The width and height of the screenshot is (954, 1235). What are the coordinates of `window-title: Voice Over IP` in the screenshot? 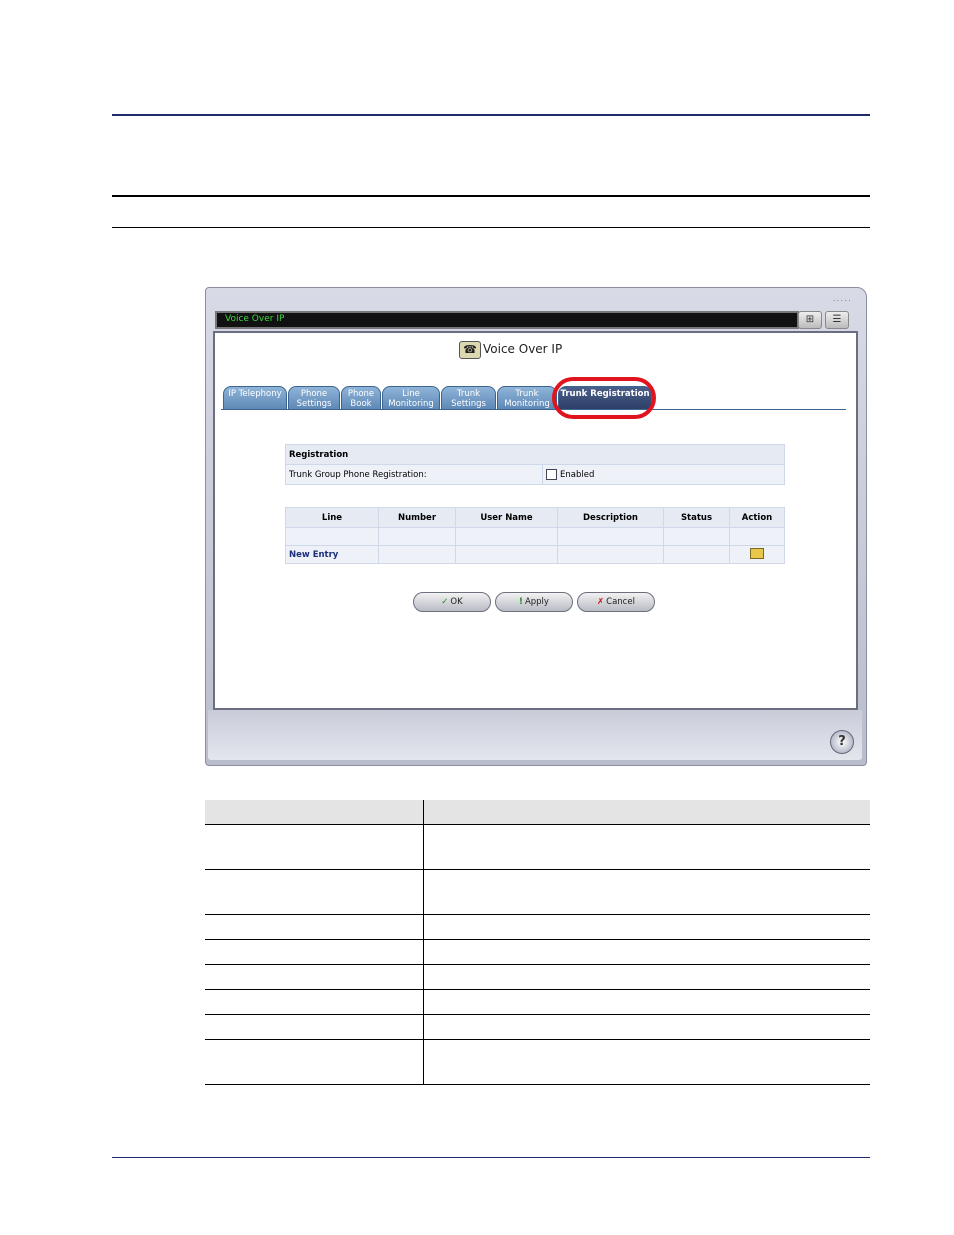 It's located at (255, 319).